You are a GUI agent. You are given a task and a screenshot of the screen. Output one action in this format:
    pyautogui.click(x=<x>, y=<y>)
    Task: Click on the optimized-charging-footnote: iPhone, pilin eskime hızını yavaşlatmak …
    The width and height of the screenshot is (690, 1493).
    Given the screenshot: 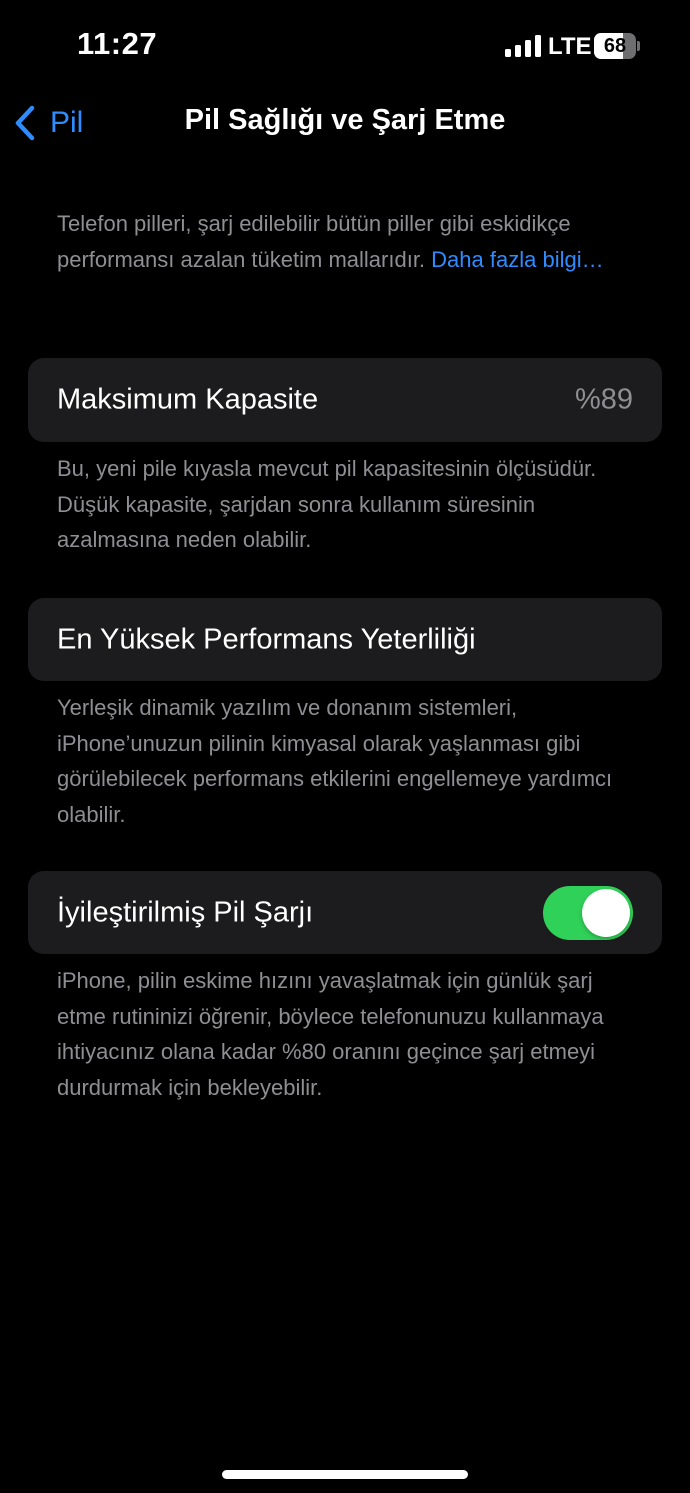 What is the action you would take?
    pyautogui.click(x=330, y=1034)
    